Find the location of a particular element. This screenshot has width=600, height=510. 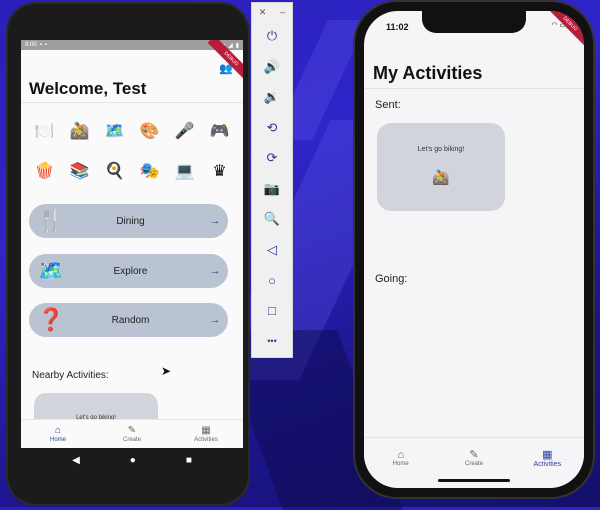

camera-icon: 📷 is located at coordinates (272, 189).